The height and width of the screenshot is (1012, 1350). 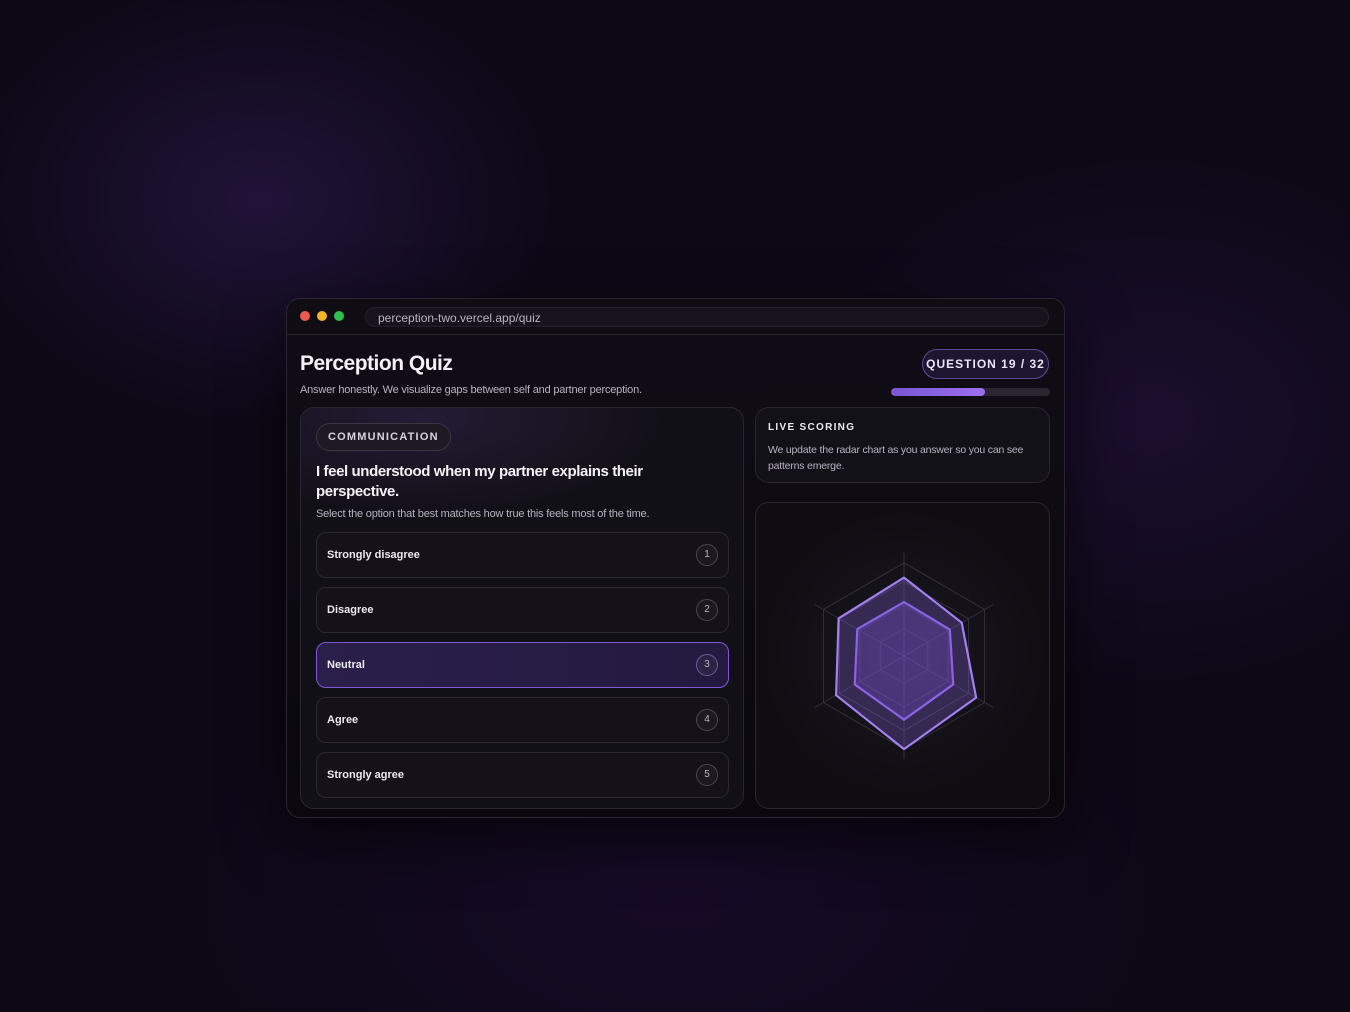 I want to click on option-neutral: Neutral 3, so click(x=522, y=665).